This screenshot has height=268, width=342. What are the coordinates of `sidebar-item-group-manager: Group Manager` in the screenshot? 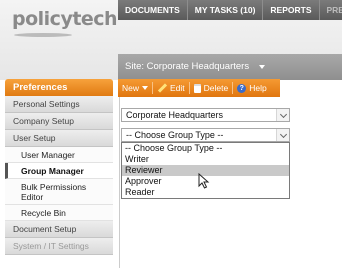 It's located at (59, 171).